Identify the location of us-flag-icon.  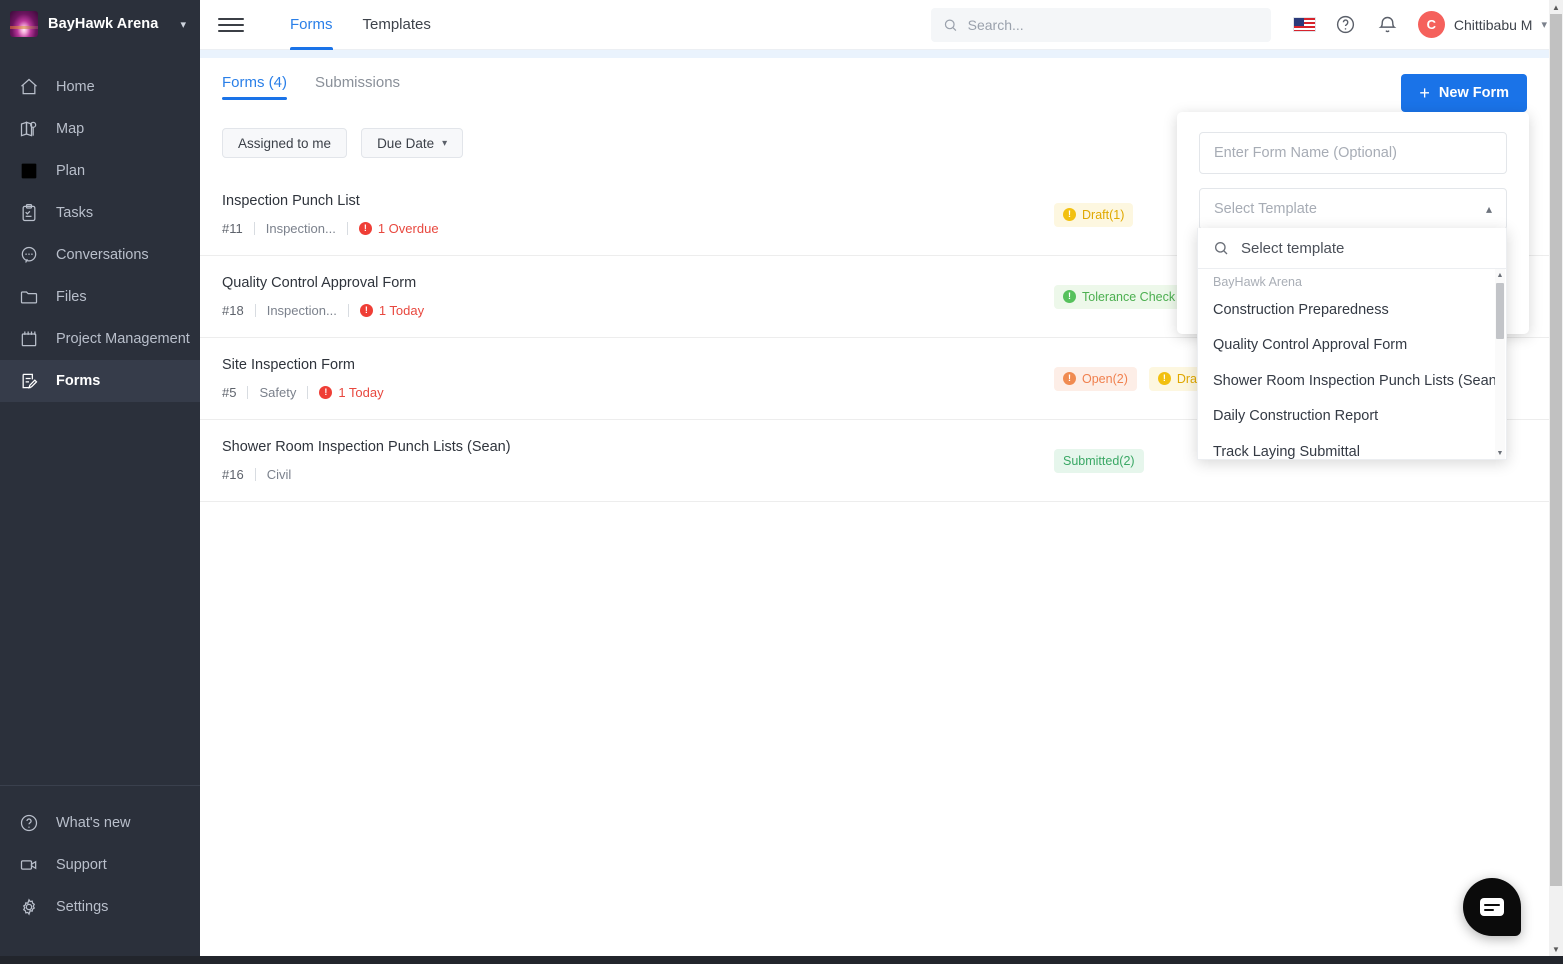
(1304, 24).